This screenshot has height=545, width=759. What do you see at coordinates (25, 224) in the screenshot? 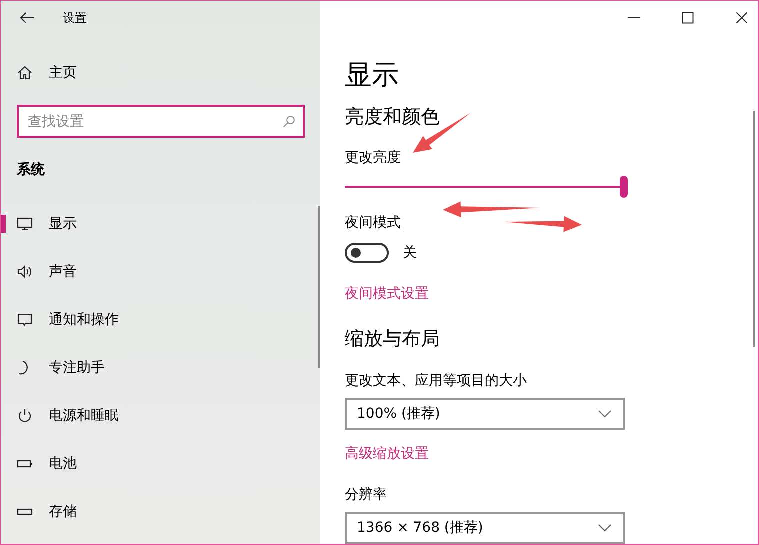
I see `monitor-icon` at bounding box center [25, 224].